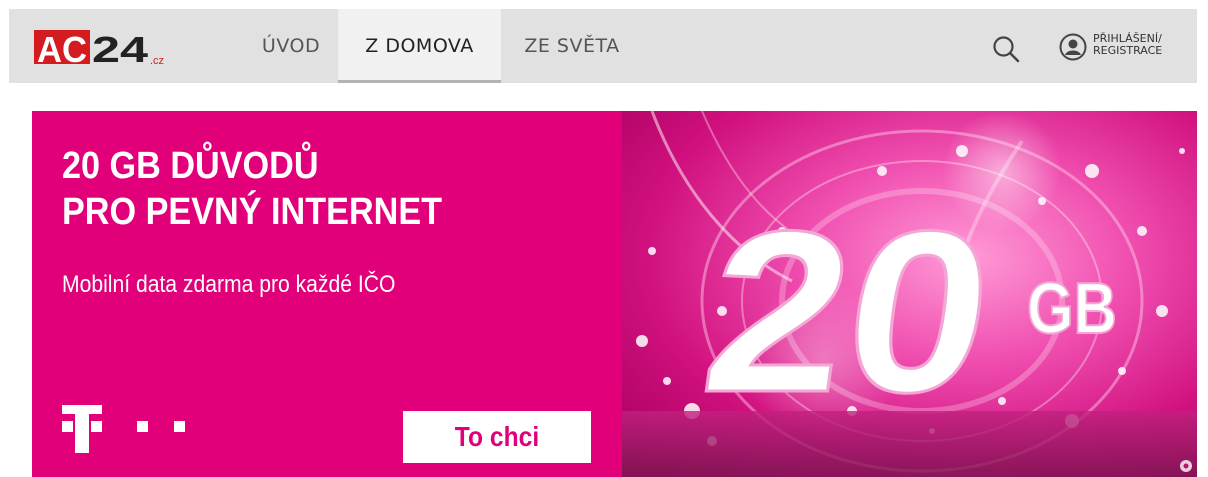 This screenshot has width=1208, height=477. Describe the element at coordinates (123, 429) in the screenshot. I see `telekom-t-logo` at that location.